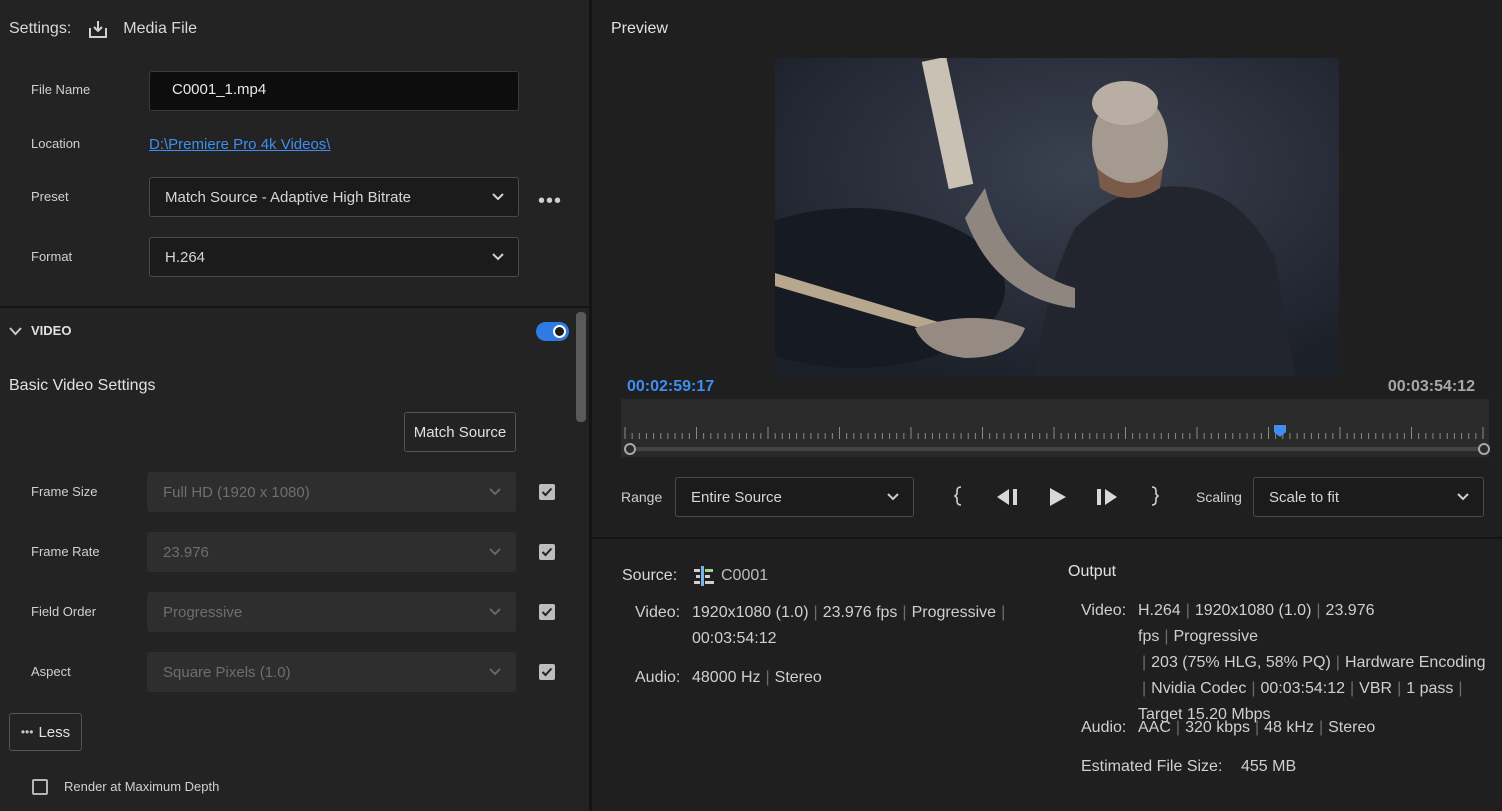 The image size is (1502, 811). What do you see at coordinates (658, 677) in the screenshot?
I see `source-audio-label: Audio:` at bounding box center [658, 677].